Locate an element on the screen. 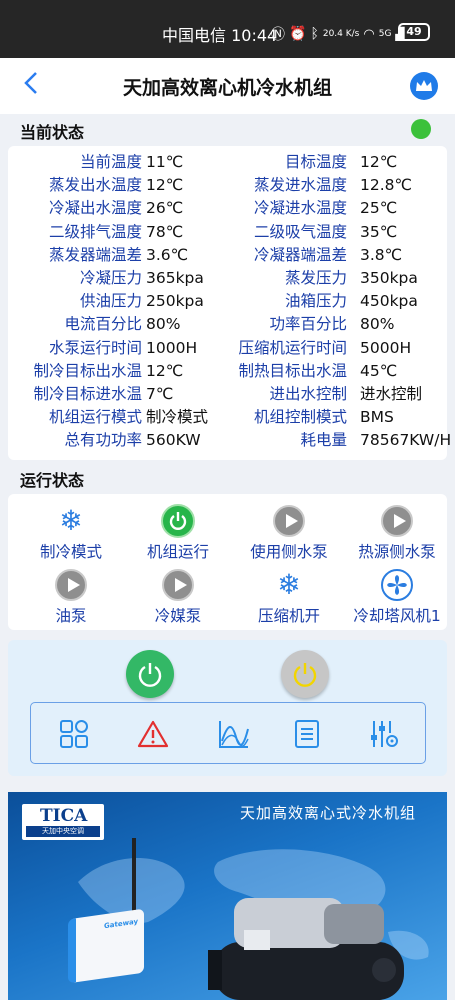 The image size is (455, 1000). banner-headline: 天加高效离心式冷水机组 is located at coordinates (328, 813).